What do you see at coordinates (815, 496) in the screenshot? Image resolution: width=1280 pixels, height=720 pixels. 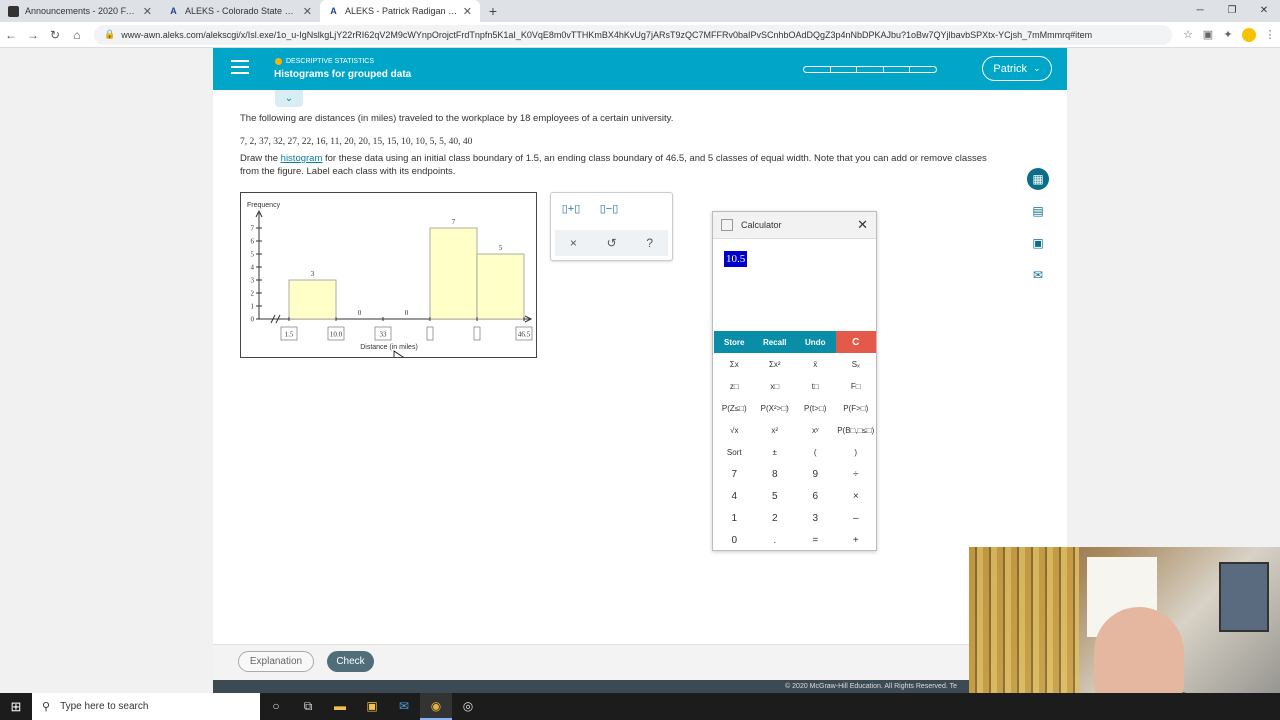 I see `calculator-key: 6` at bounding box center [815, 496].